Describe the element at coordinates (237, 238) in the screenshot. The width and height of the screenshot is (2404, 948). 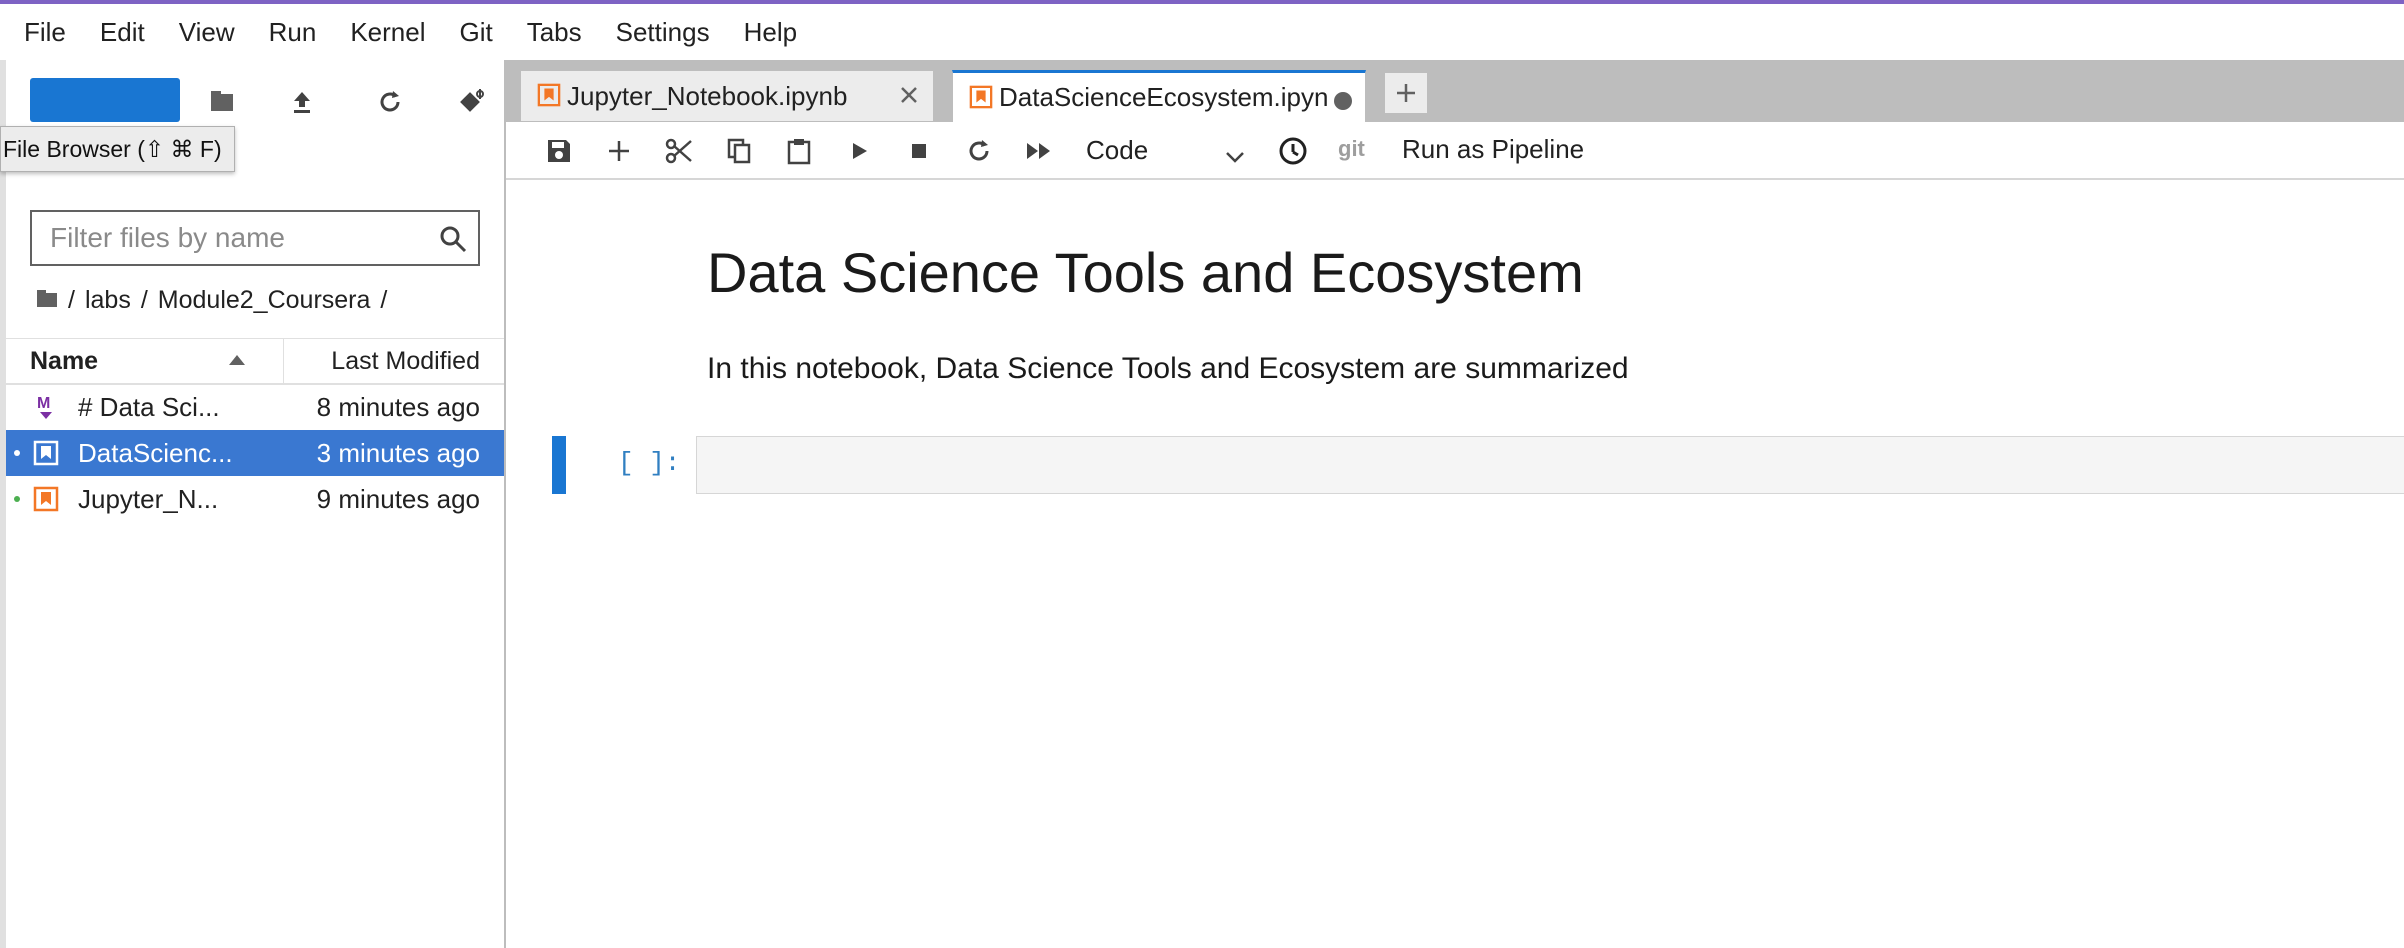
I see `filter-files-input` at that location.